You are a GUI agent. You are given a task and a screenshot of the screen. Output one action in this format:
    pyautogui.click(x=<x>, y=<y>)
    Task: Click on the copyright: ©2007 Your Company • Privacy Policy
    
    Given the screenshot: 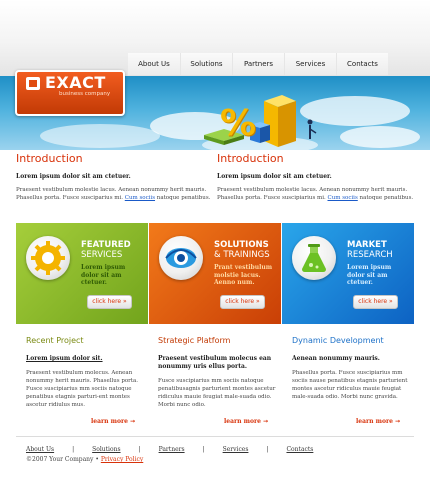 What is the action you would take?
    pyautogui.click(x=84, y=459)
    